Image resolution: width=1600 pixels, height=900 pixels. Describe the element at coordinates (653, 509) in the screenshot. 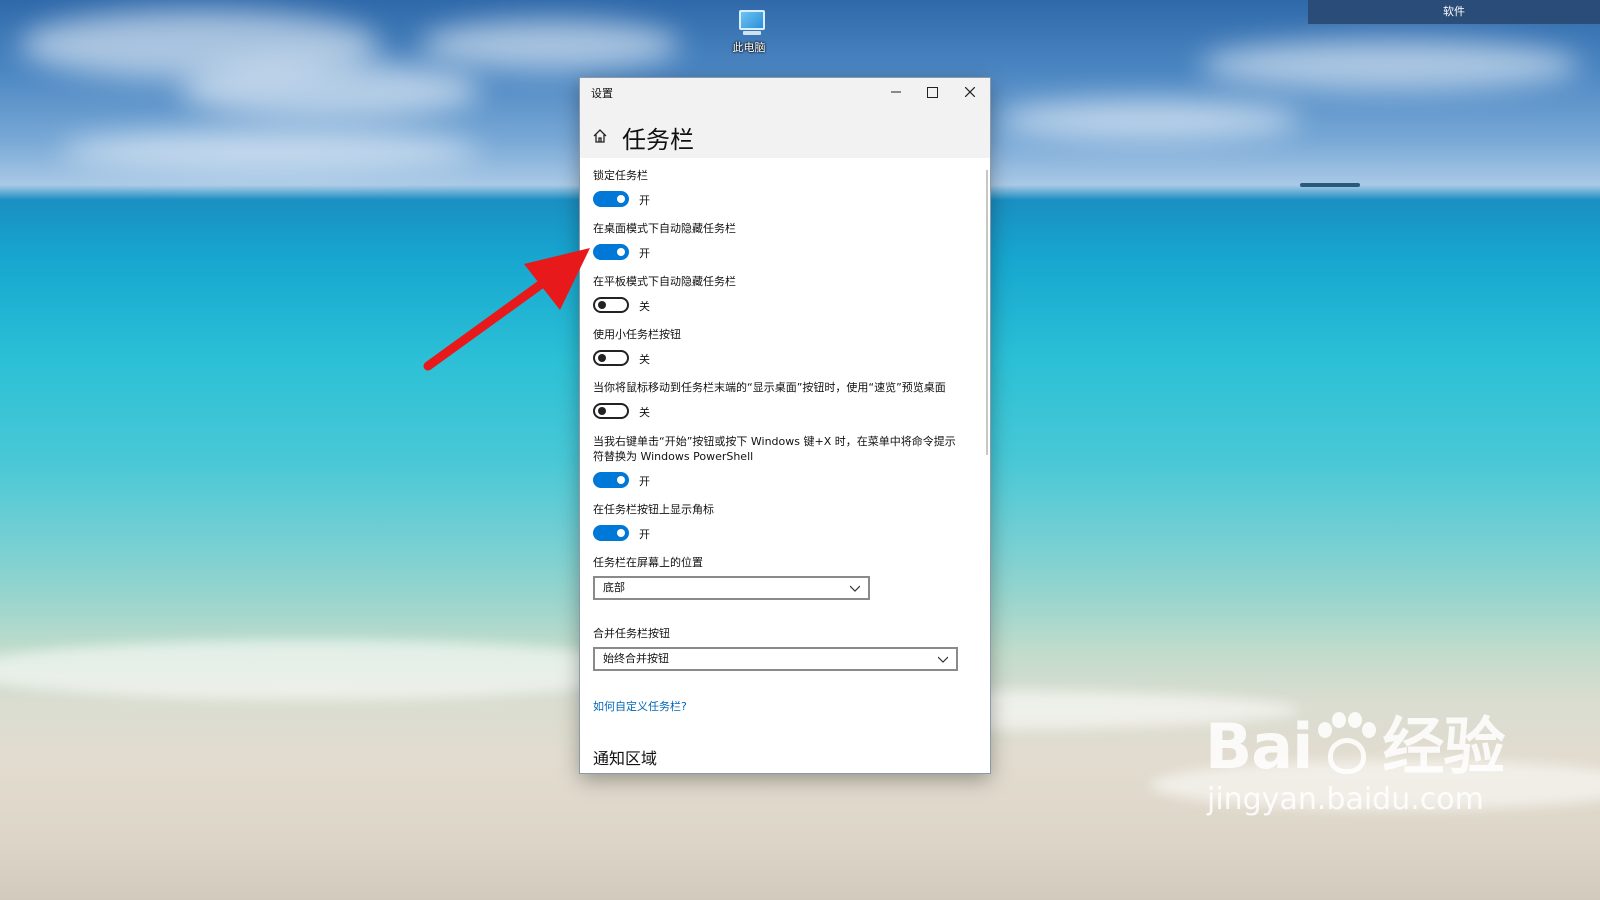

I see `setting-label-badges: 在任务栏按钮上显示角标` at that location.